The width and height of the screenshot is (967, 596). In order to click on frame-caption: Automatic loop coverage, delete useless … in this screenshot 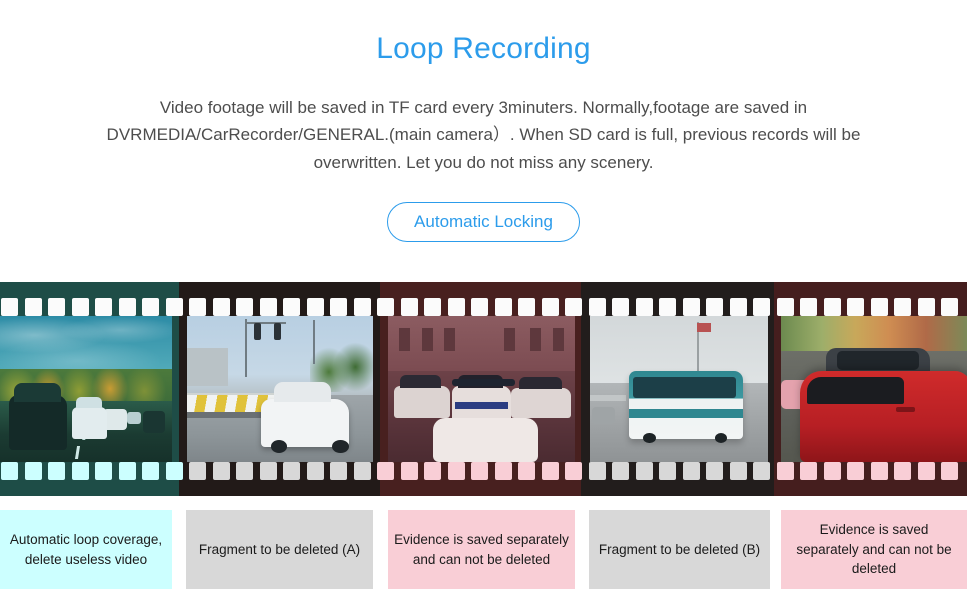, I will do `click(86, 549)`.